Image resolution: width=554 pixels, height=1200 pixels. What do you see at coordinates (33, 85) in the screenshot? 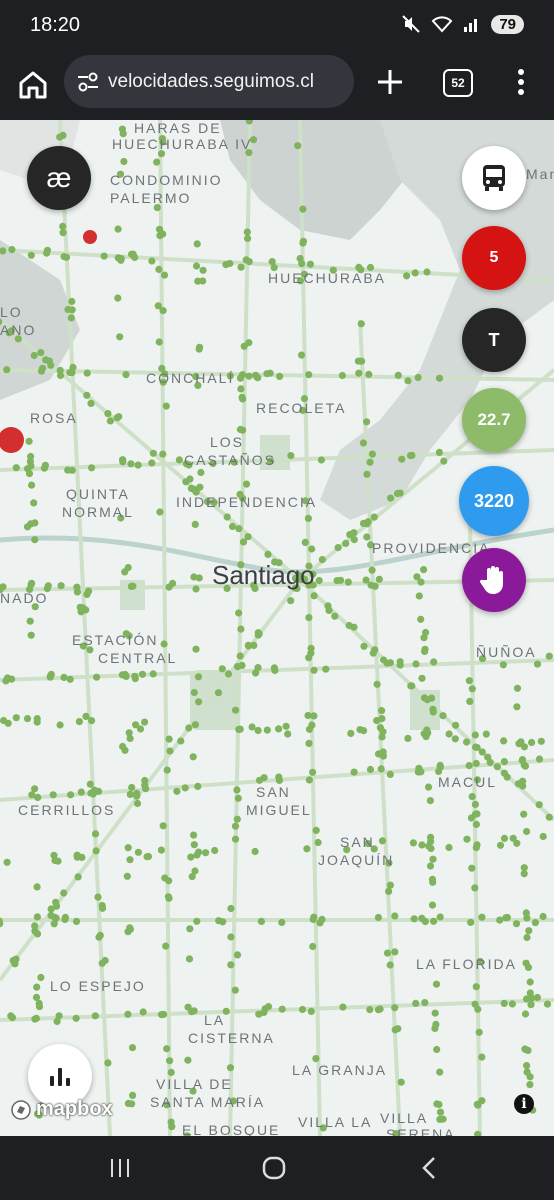
I see `home-button` at bounding box center [33, 85].